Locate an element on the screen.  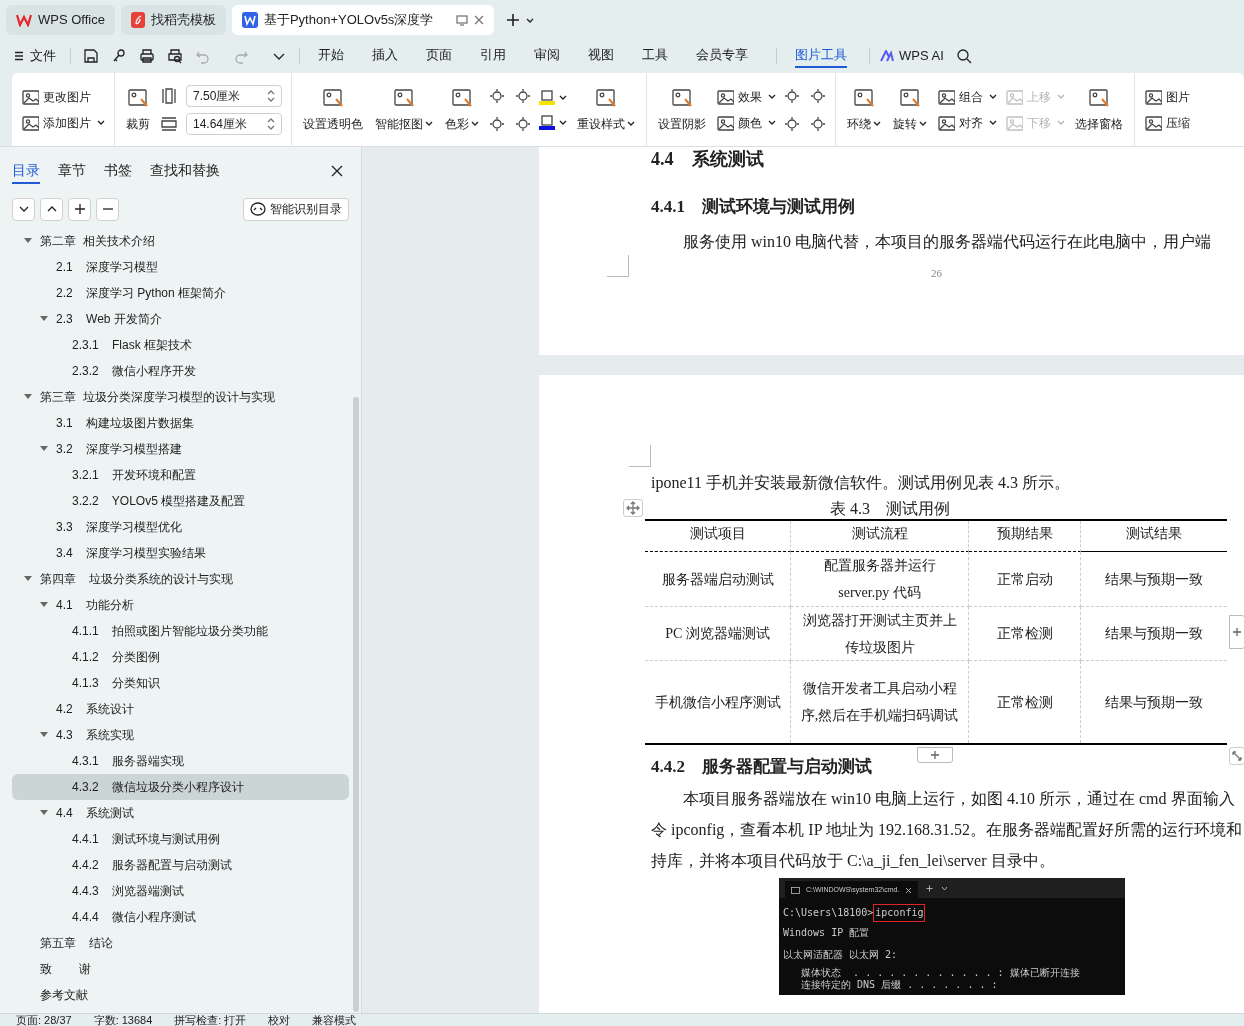
outline-item: 4.3 系统实现 is located at coordinates (180, 735).